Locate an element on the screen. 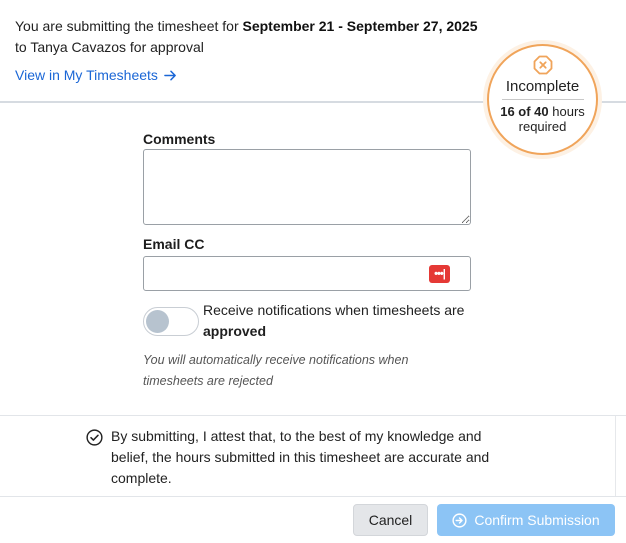  octagon-x-icon is located at coordinates (542, 65).